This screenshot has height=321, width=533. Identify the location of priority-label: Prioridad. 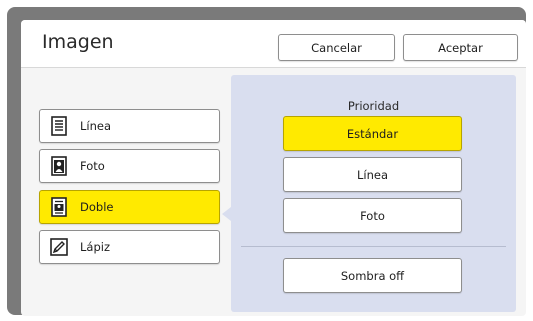
(373, 106).